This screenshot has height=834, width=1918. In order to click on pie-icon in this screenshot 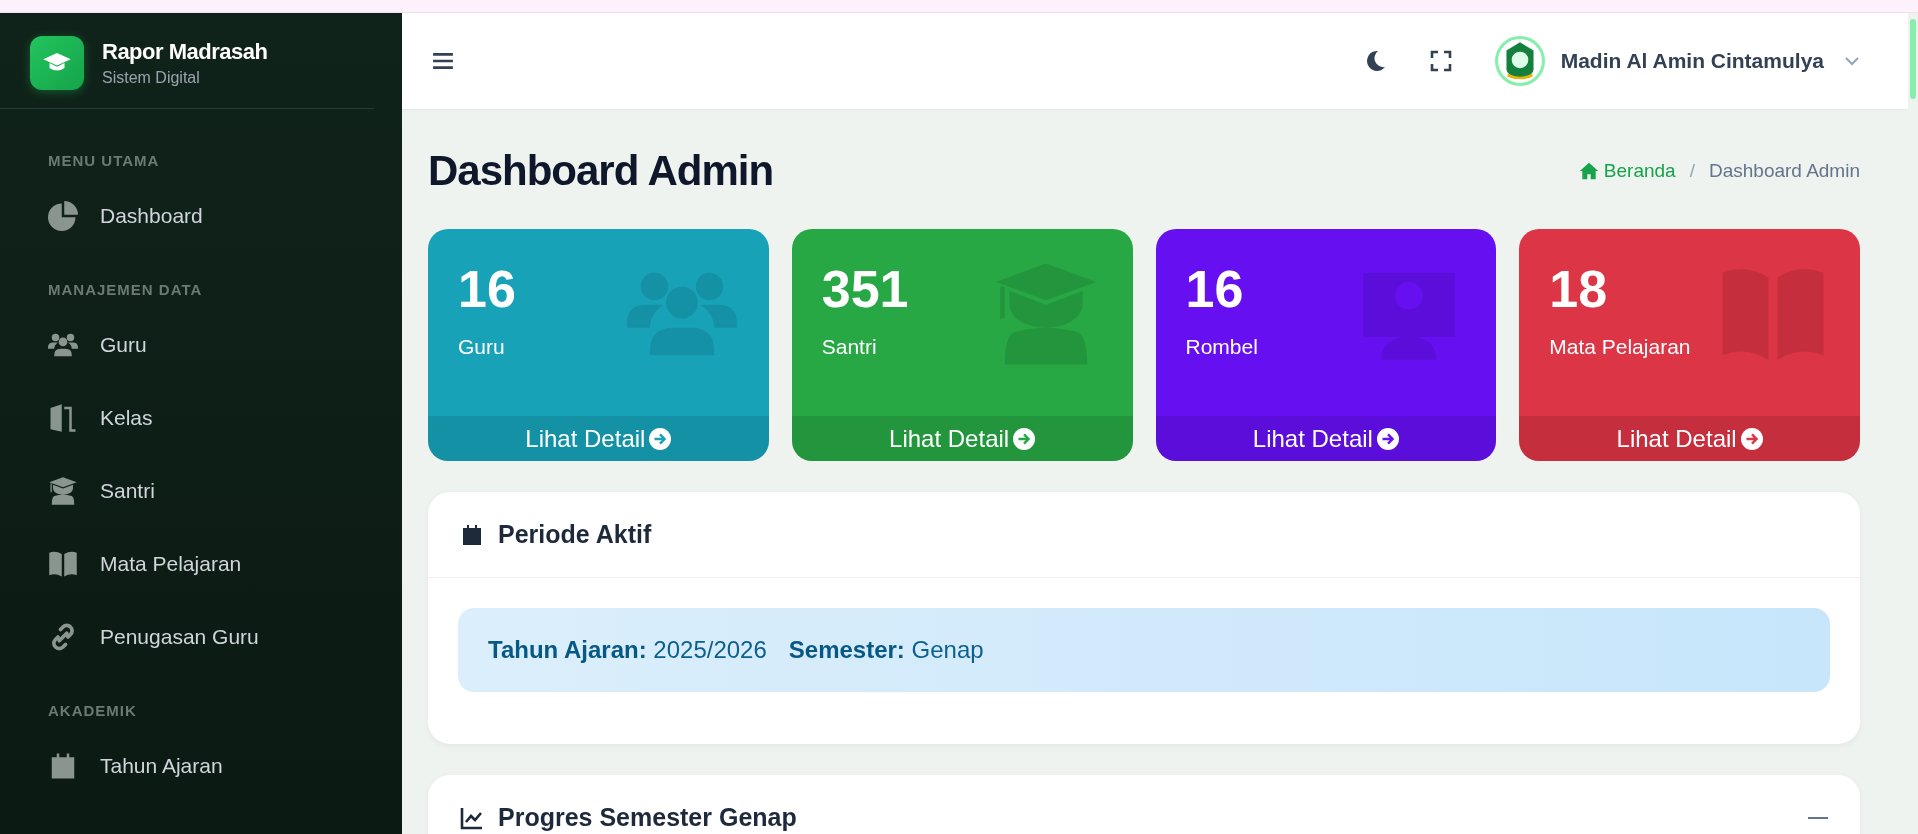, I will do `click(63, 215)`.